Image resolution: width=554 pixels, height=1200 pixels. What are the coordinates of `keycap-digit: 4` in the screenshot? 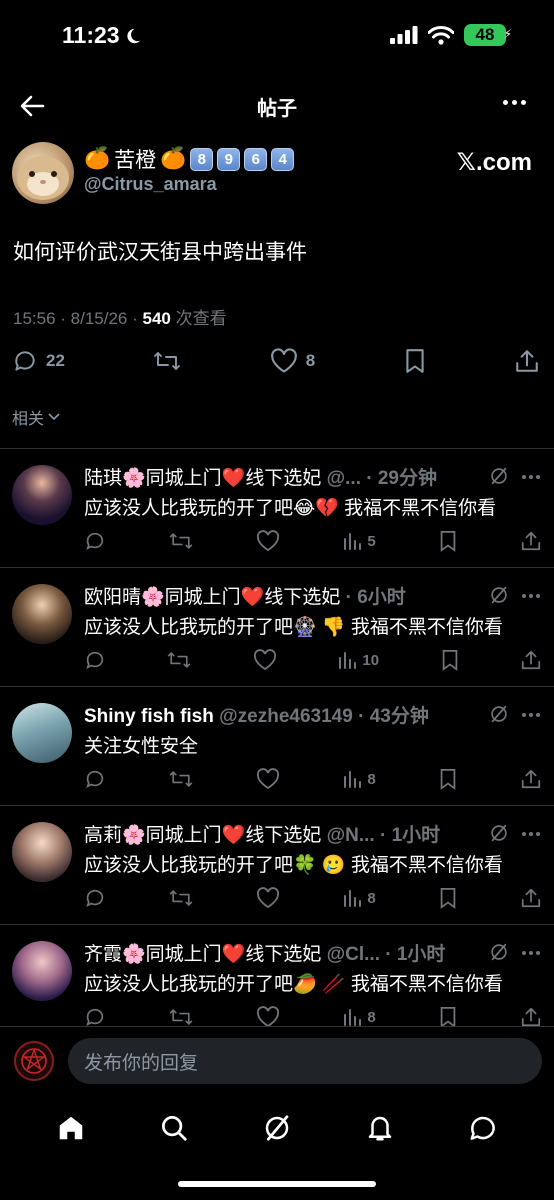 It's located at (283, 159).